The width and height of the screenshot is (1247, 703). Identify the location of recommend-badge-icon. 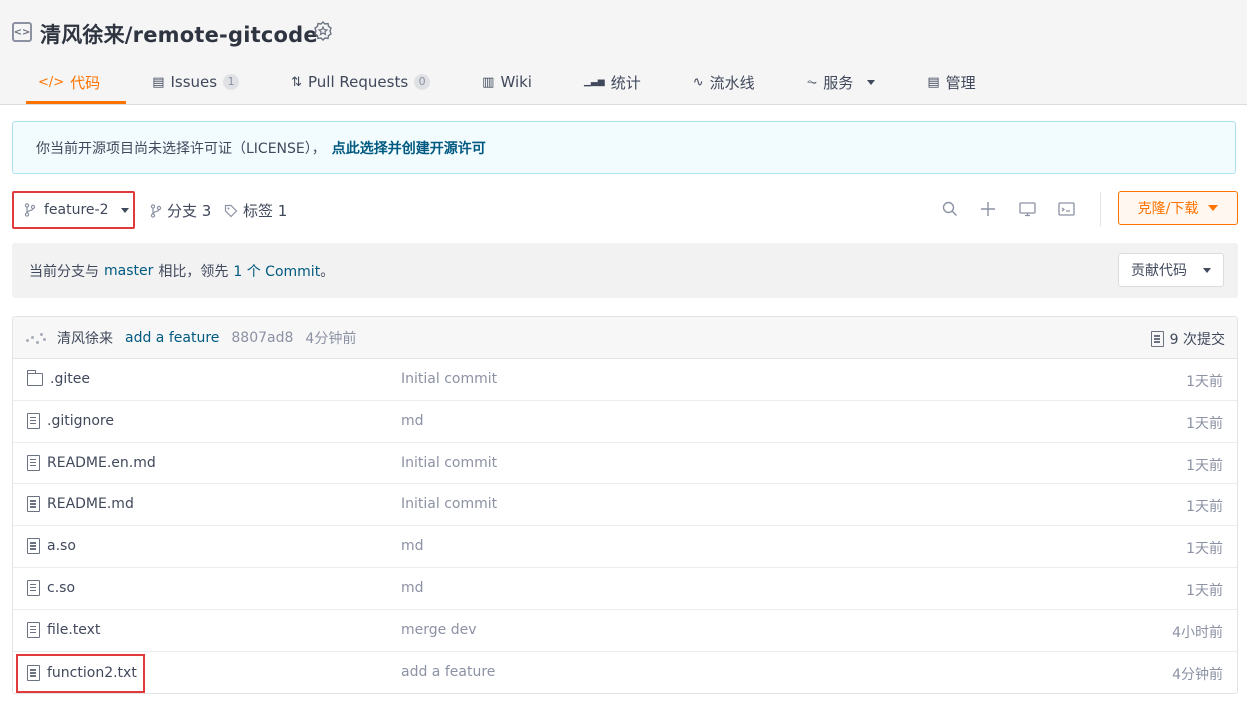
(323, 31).